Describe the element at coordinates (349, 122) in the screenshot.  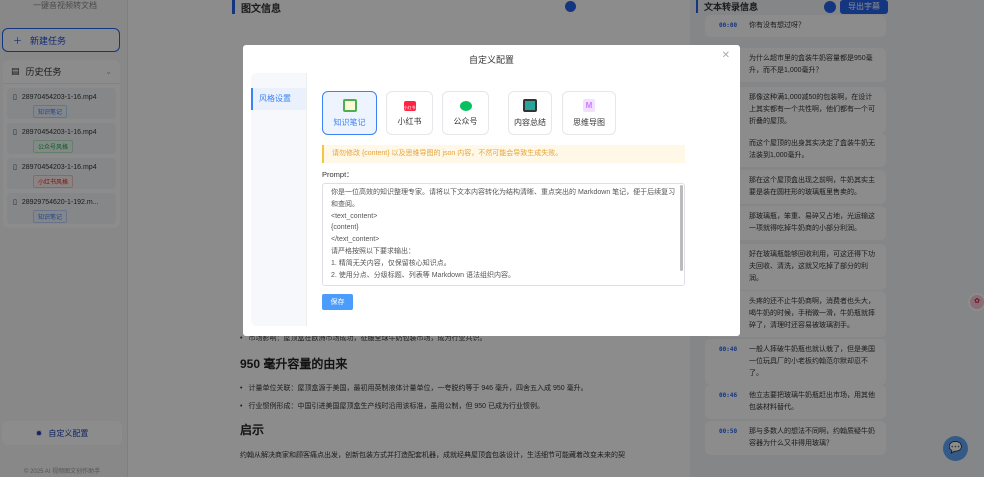
I see `style-label: 知识笔记` at that location.